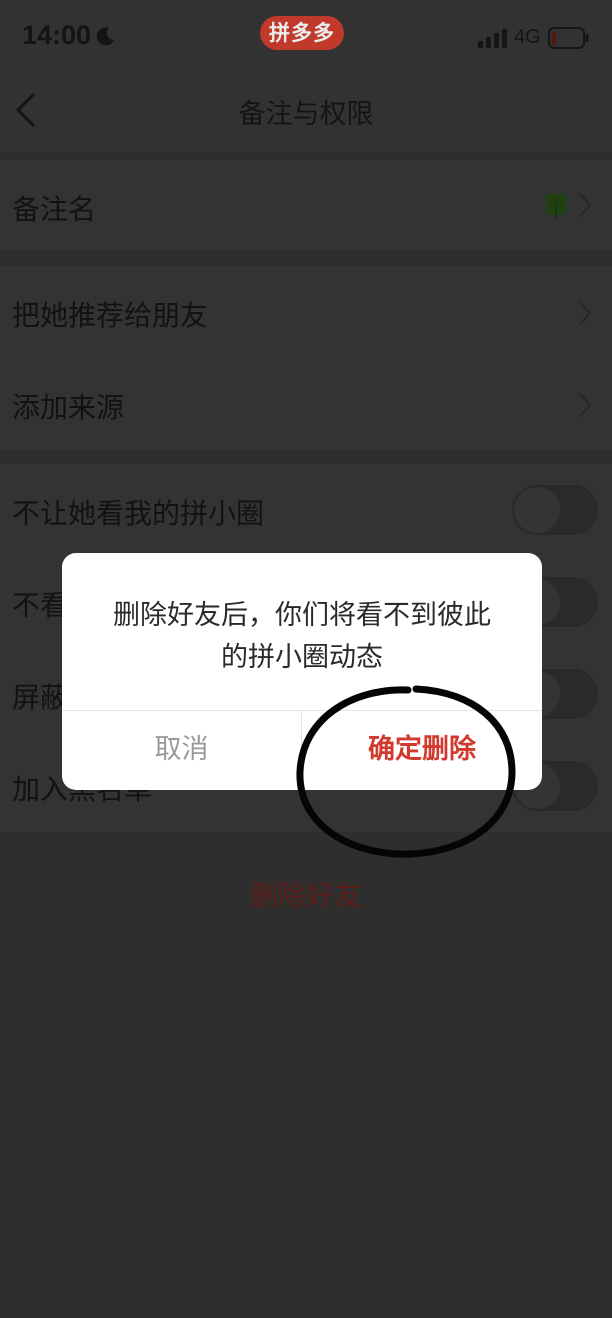 The height and width of the screenshot is (1318, 612). Describe the element at coordinates (306, 312) in the screenshot. I see `list-item-recommend: 把她推荐给朋友` at that location.